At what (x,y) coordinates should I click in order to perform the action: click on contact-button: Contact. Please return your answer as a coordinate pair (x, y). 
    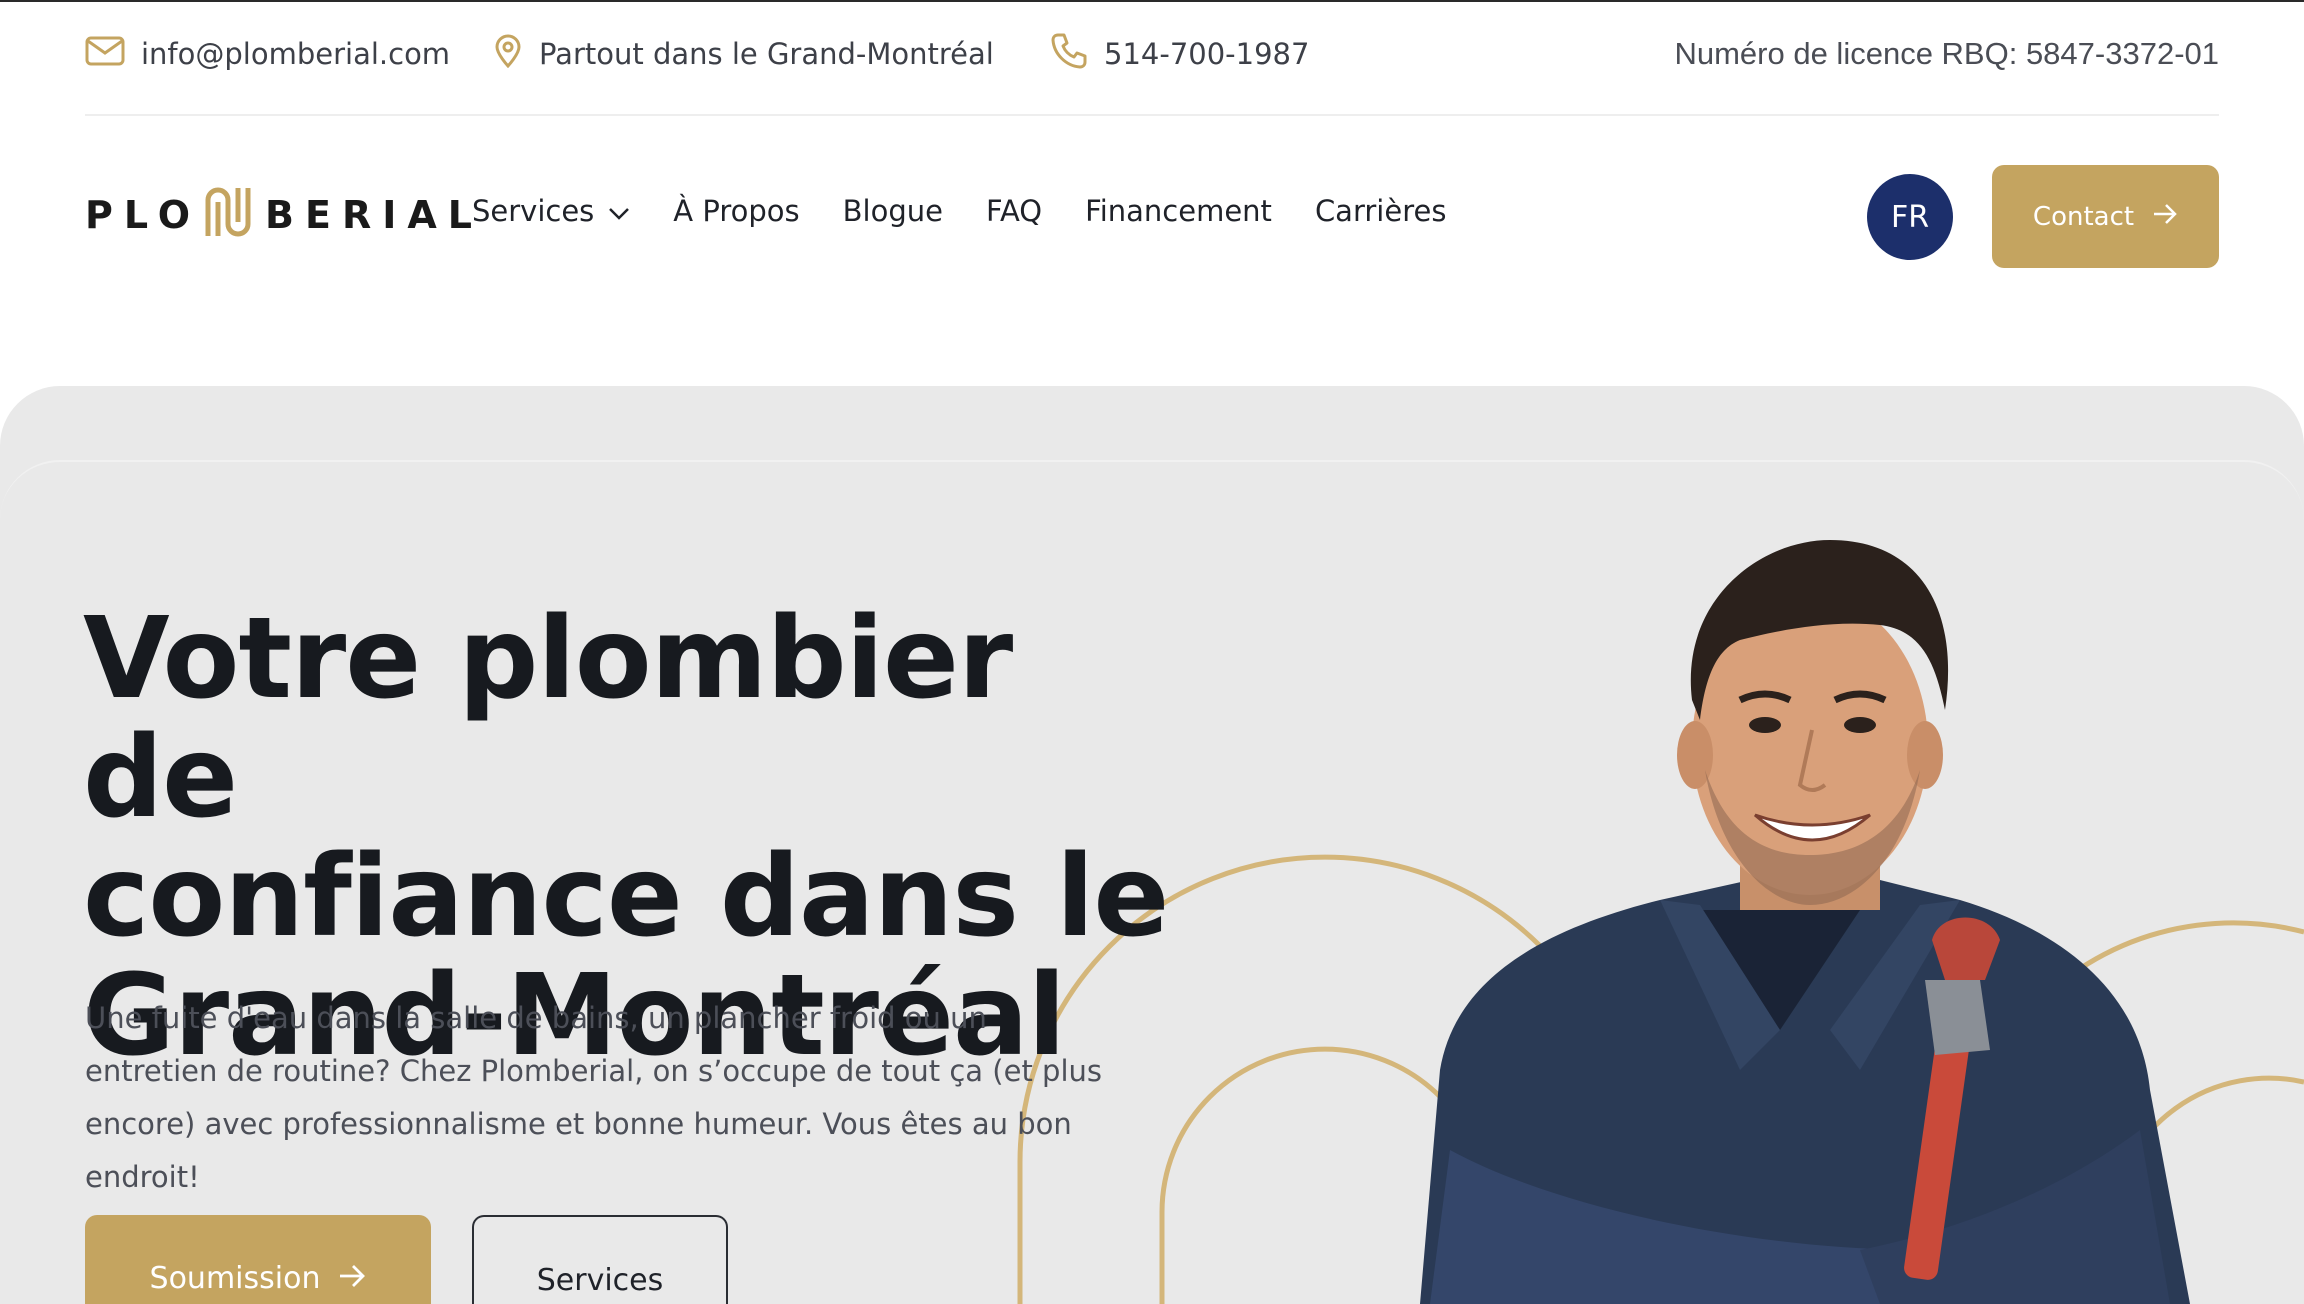
    Looking at the image, I should click on (2105, 216).